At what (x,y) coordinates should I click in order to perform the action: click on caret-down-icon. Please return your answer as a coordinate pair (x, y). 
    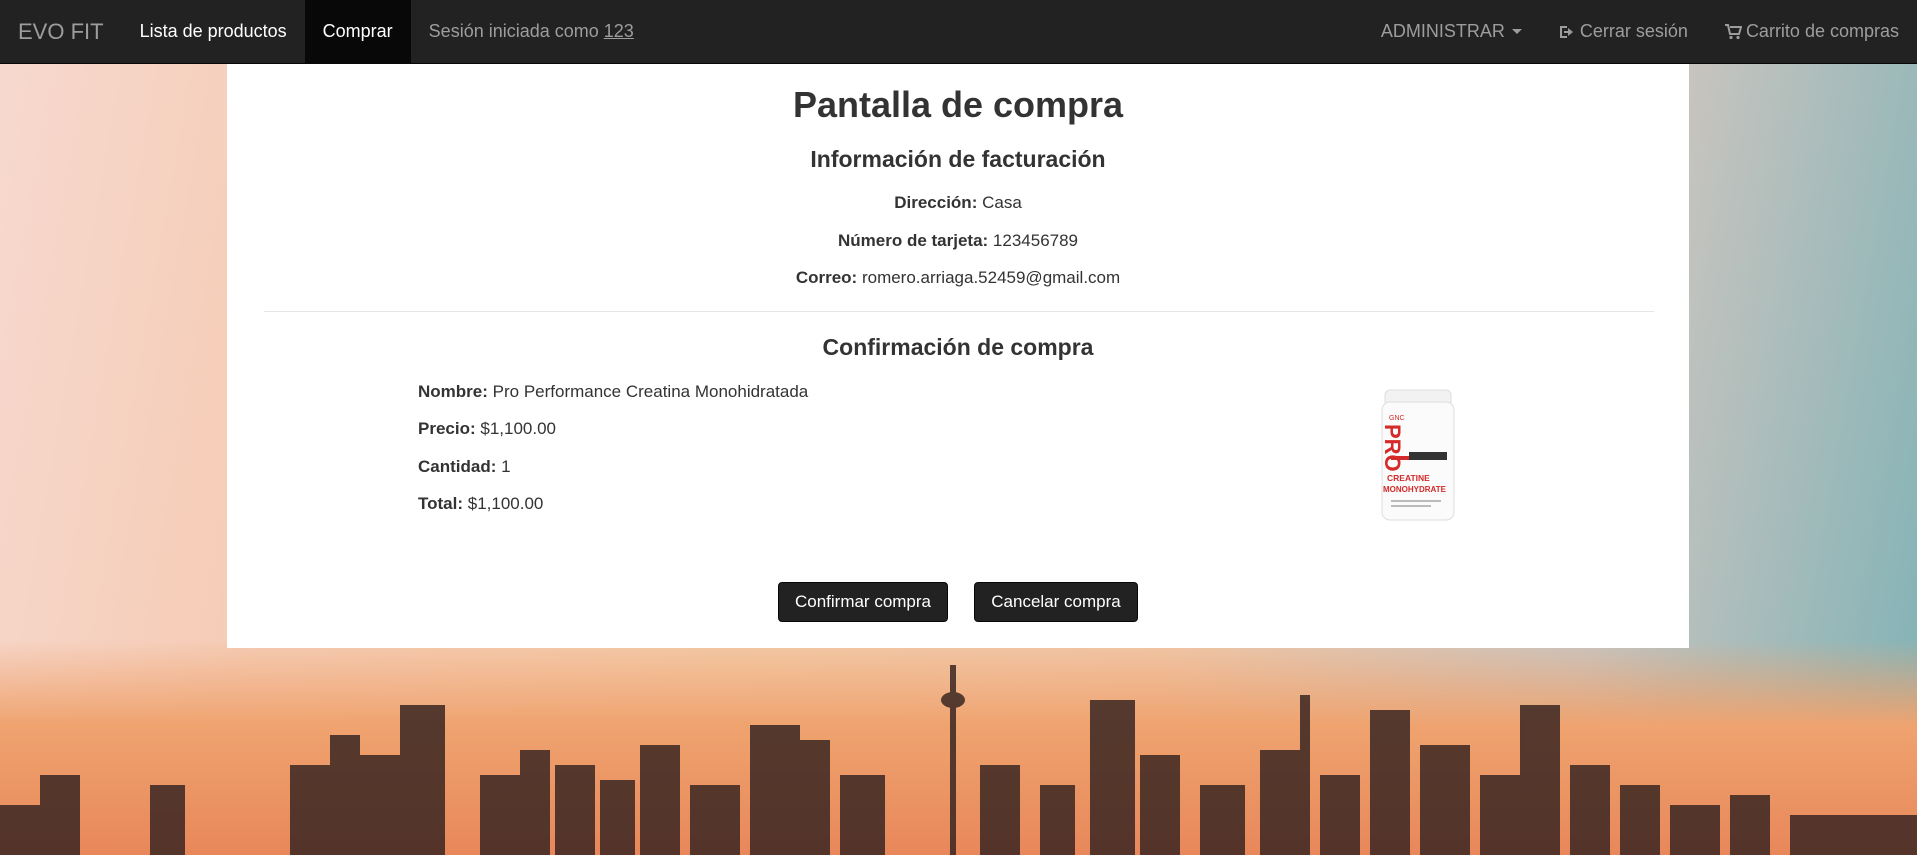
    Looking at the image, I should click on (1516, 31).